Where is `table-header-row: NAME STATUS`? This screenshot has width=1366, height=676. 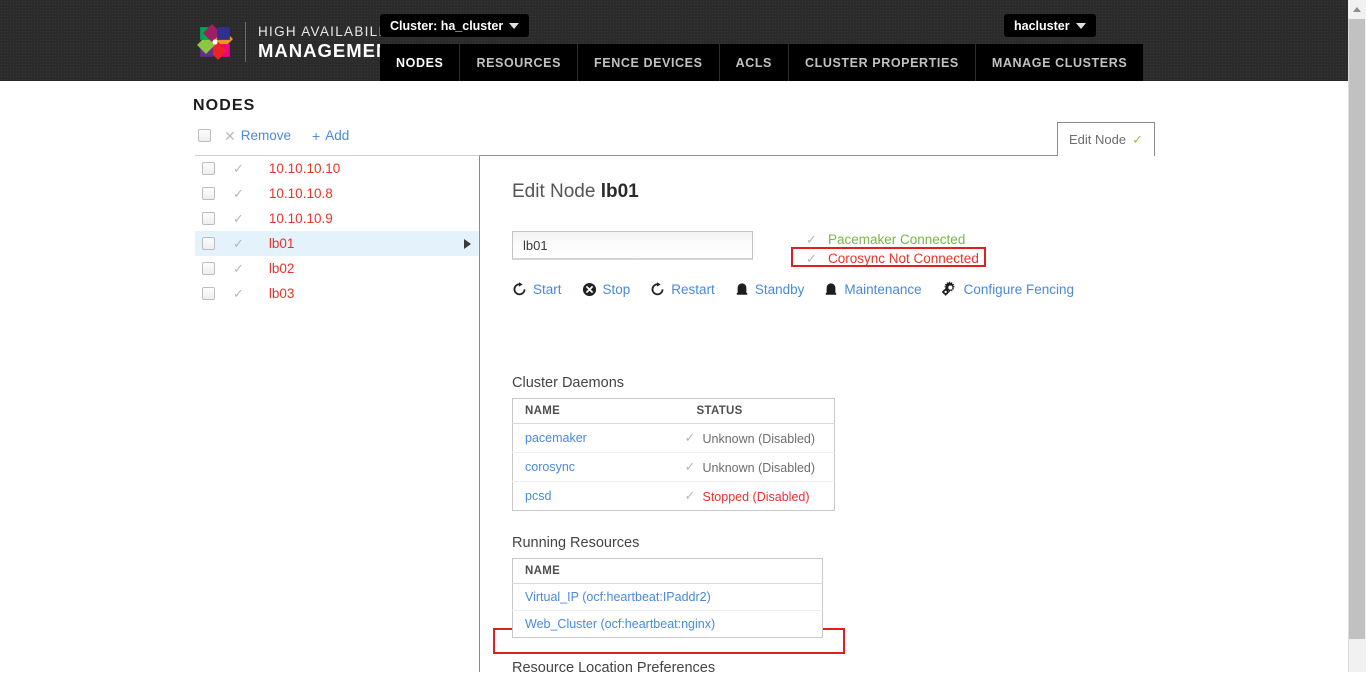 table-header-row: NAME STATUS is located at coordinates (673, 411).